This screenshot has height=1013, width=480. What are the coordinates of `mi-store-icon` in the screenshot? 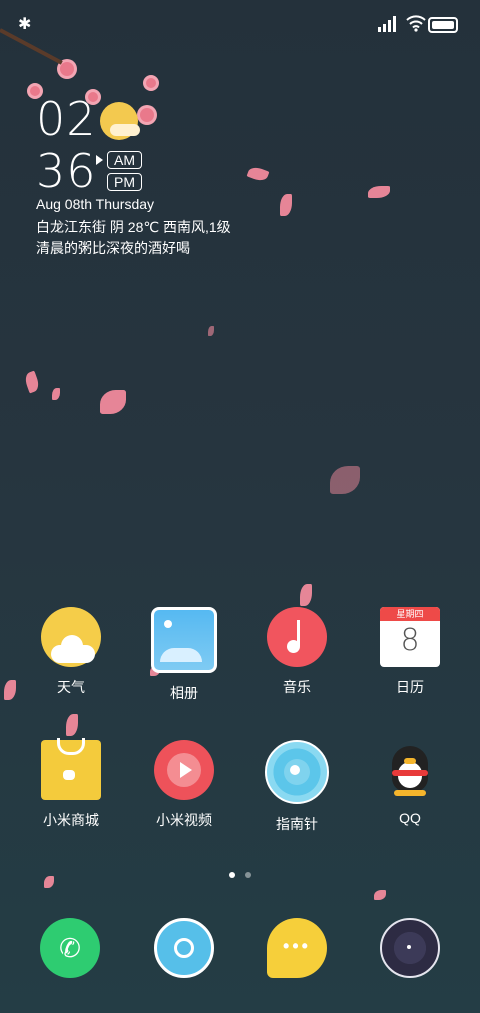 It's located at (71, 769).